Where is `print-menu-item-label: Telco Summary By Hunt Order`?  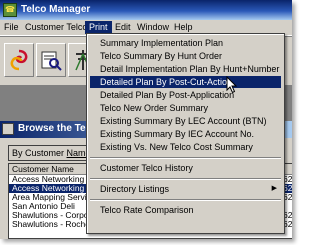
print-menu-item-label: Telco Summary By Hunt Order is located at coordinates (161, 56).